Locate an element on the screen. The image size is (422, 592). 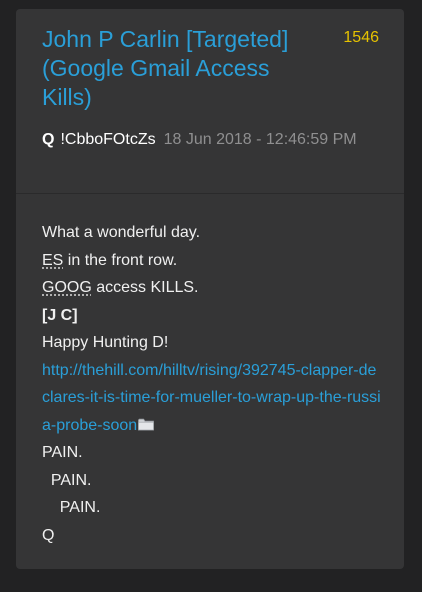
body-line: ES in the front row. is located at coordinates (212, 261).